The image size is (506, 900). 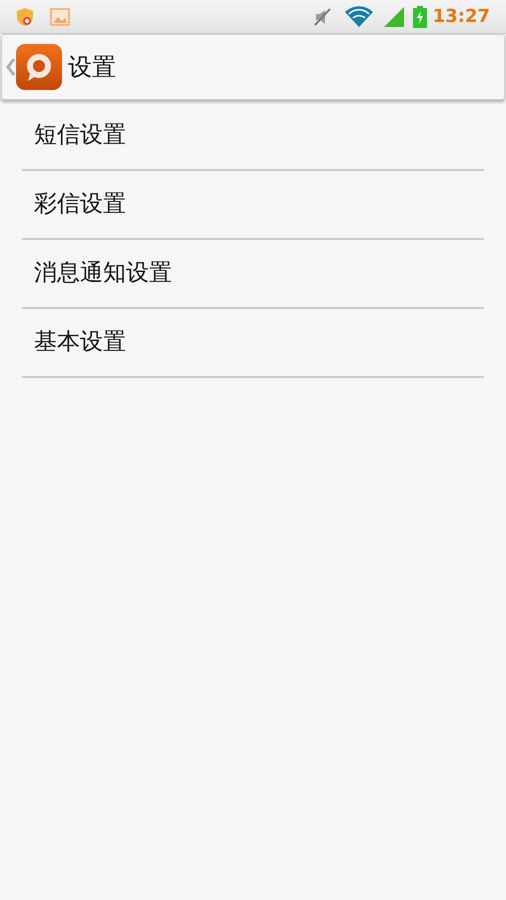 I want to click on clock: 13:27, so click(x=461, y=17).